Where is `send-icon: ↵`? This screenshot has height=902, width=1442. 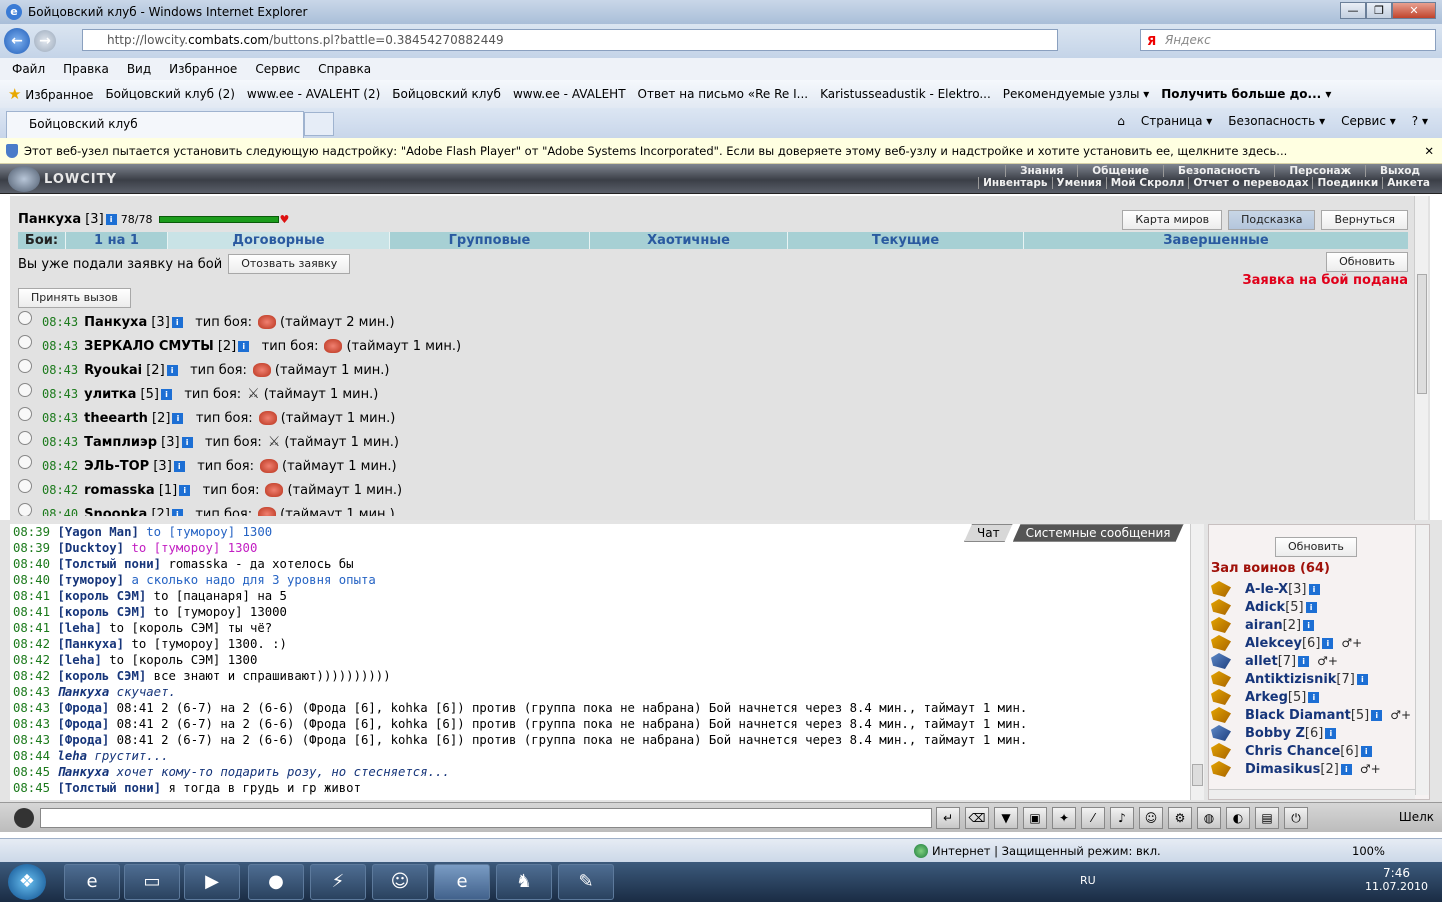 send-icon: ↵ is located at coordinates (948, 818).